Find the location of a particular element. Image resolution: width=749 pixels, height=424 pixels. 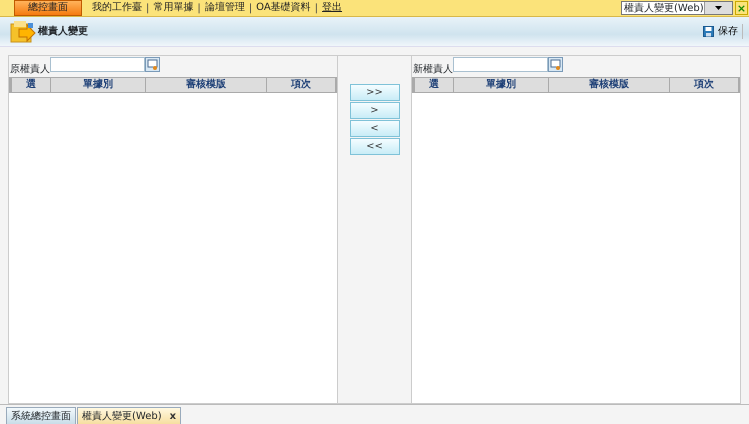

field-label: 原權責人 is located at coordinates (30, 69).